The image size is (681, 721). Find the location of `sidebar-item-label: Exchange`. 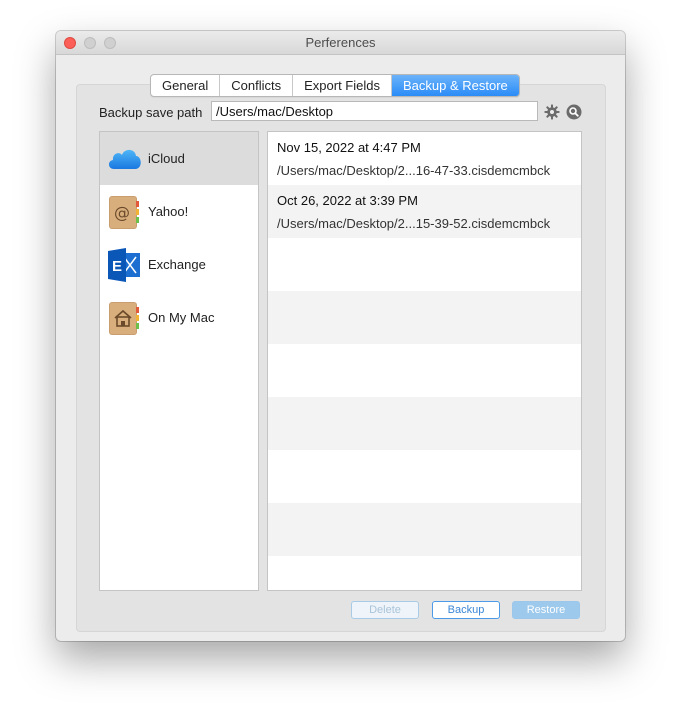

sidebar-item-label: Exchange is located at coordinates (177, 264).